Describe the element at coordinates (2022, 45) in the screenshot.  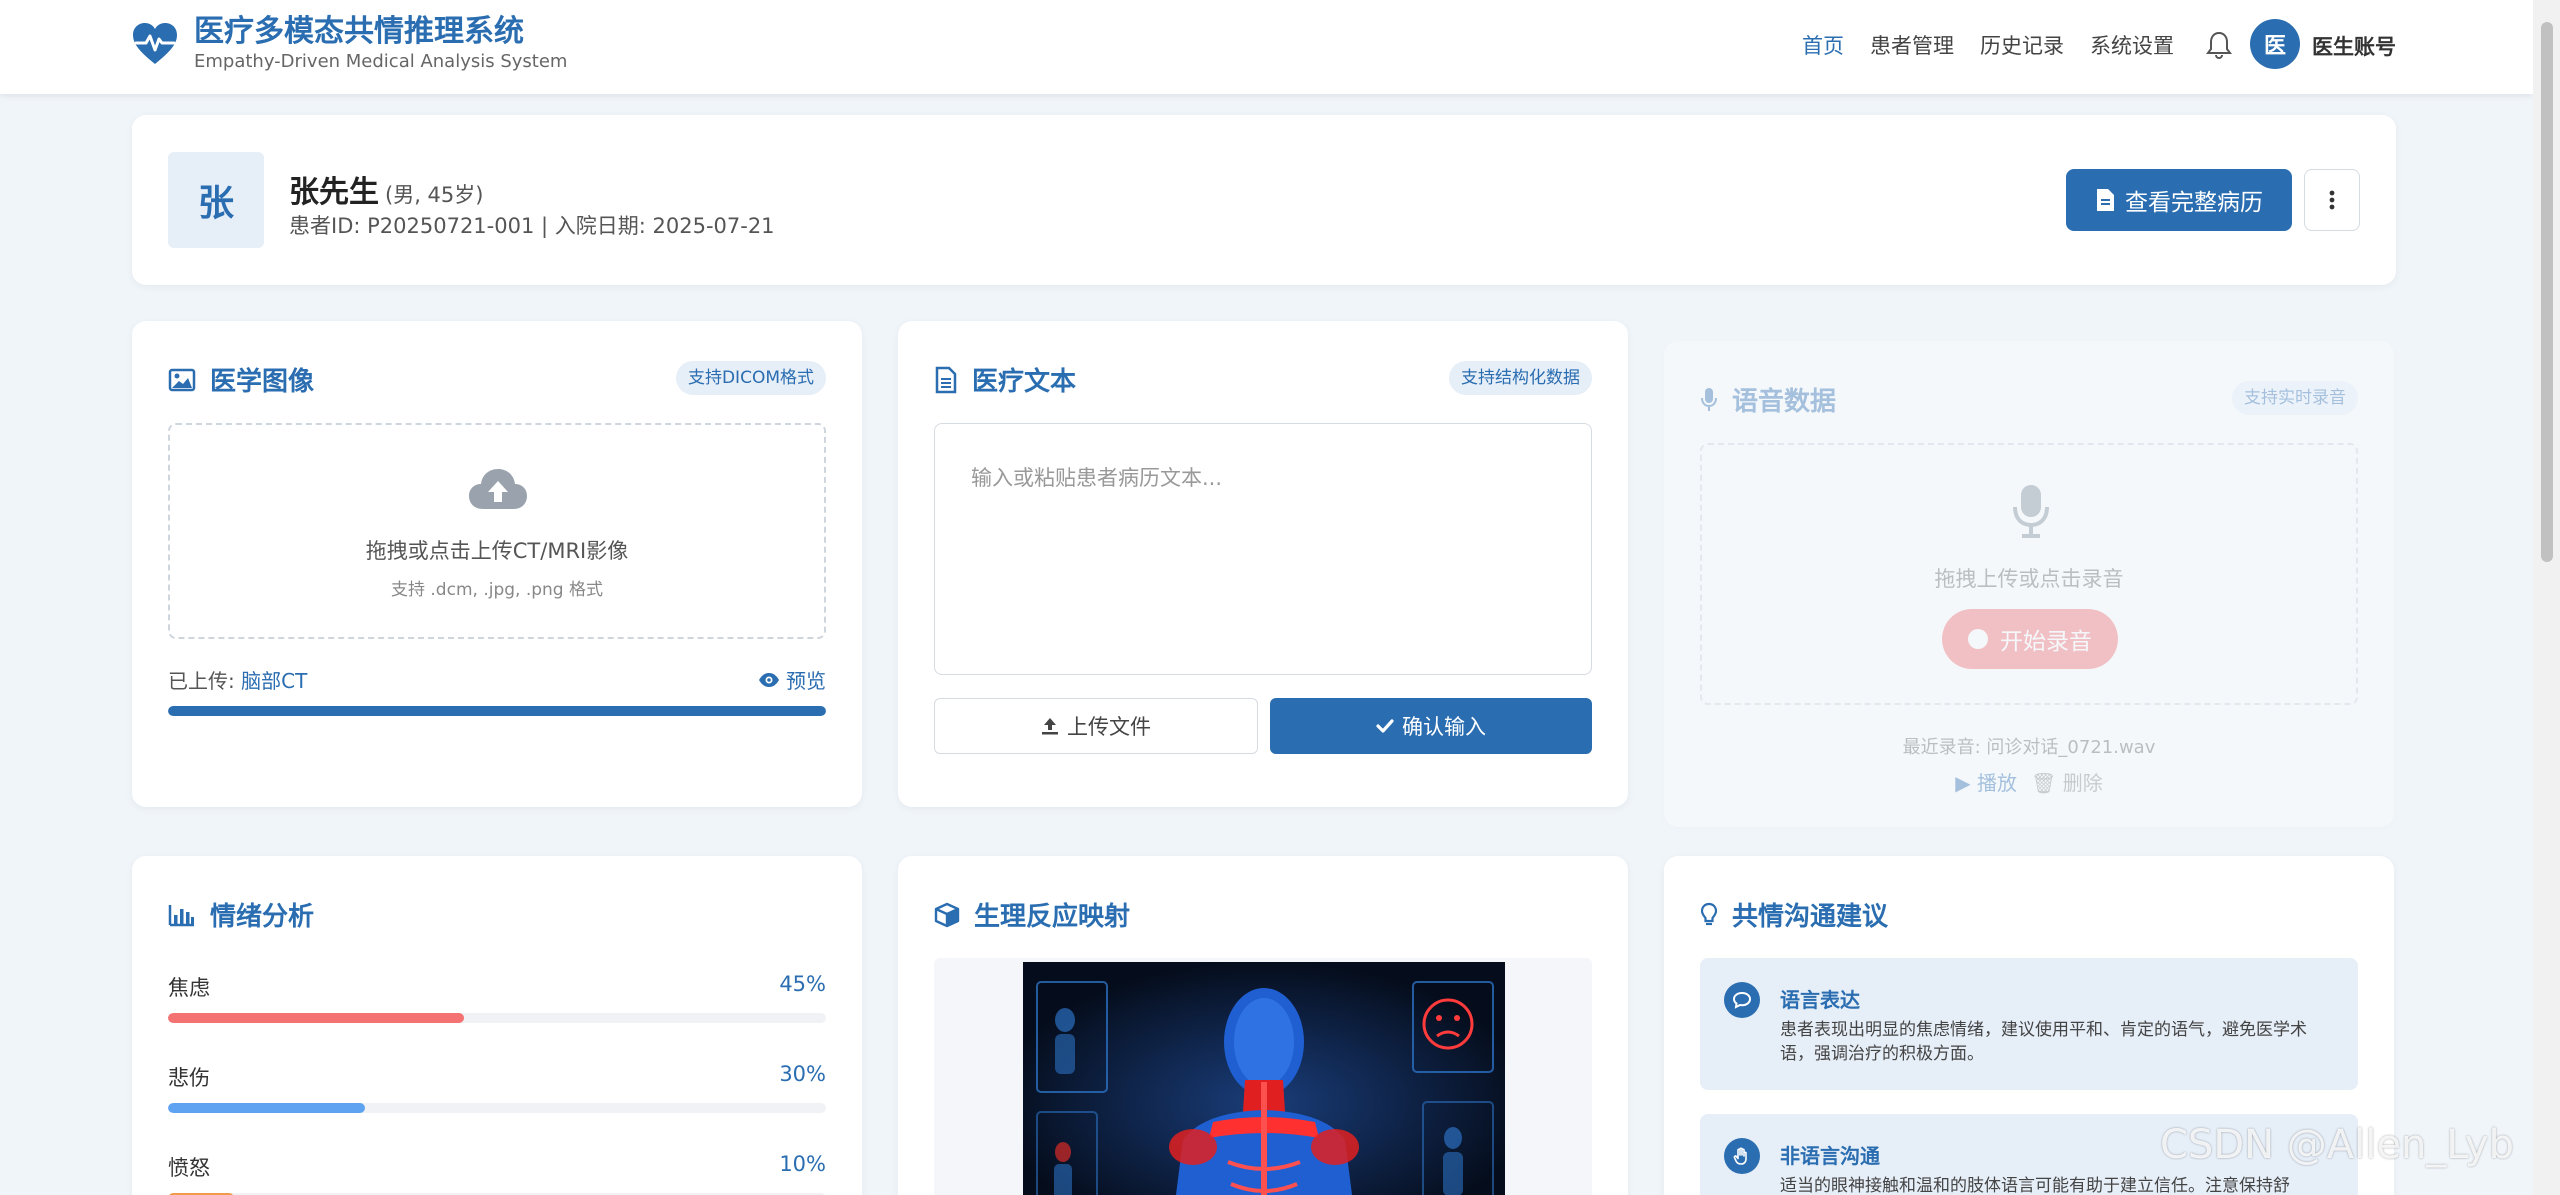
I see `nav-history: 历史记录` at that location.